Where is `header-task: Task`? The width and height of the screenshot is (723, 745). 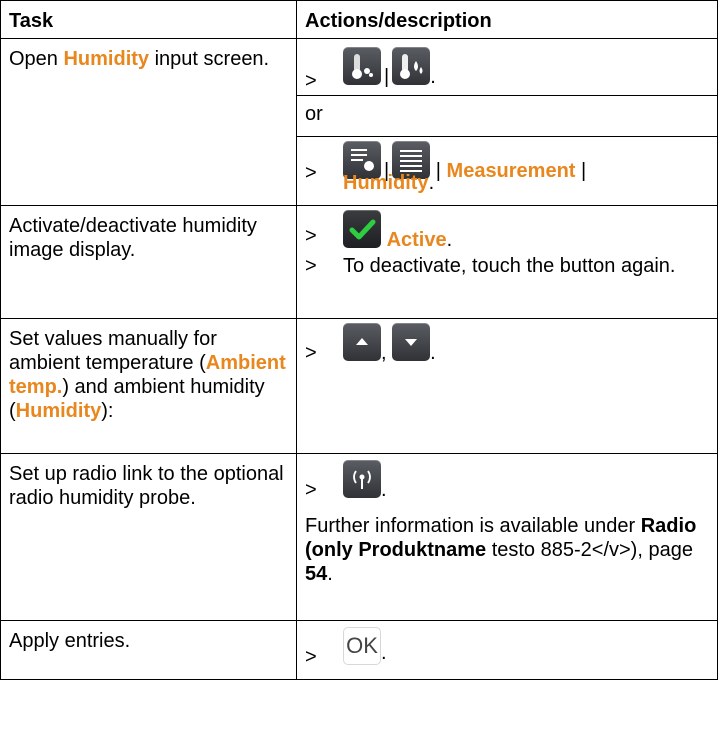
header-task: Task is located at coordinates (148, 19).